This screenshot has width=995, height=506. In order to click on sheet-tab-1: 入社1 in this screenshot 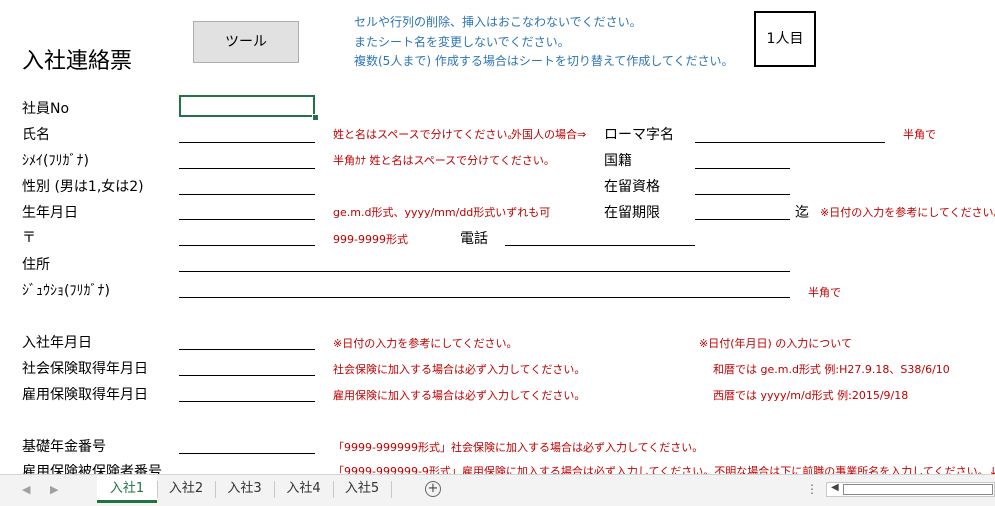, I will do `click(127, 489)`.